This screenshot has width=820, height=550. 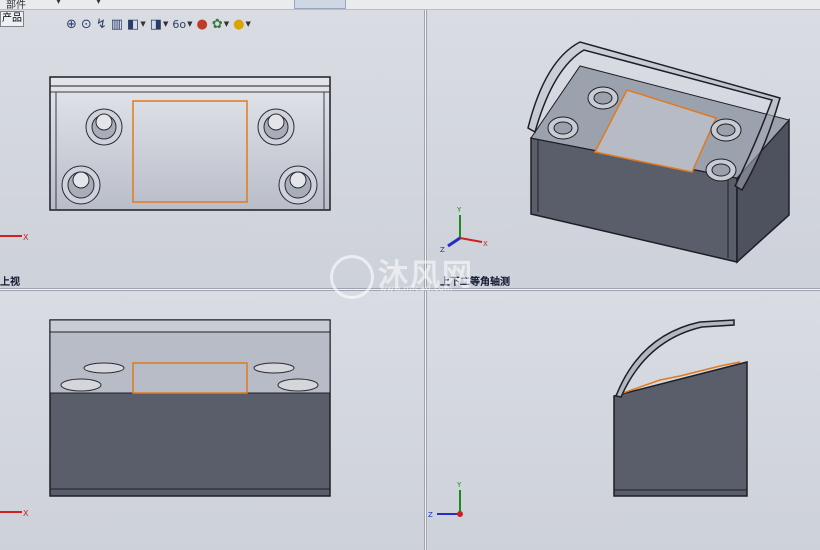 I want to click on front-view-model, so click(x=190, y=408).